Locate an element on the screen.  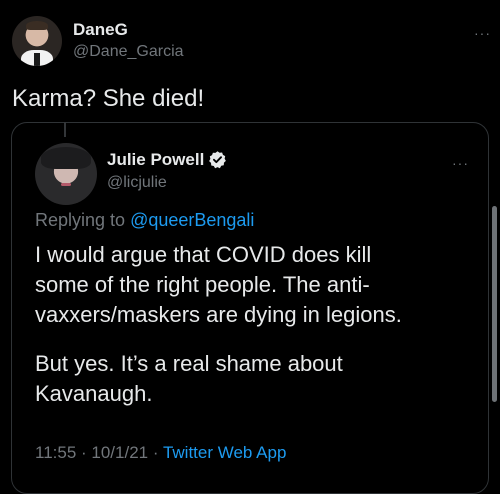
scrollbar is located at coordinates (494, 304).